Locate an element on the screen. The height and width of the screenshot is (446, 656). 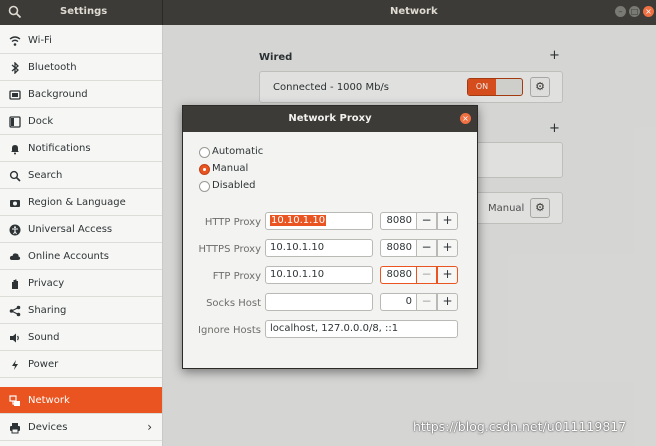
sidebar-item-notifications: Notifications is located at coordinates (81, 148).